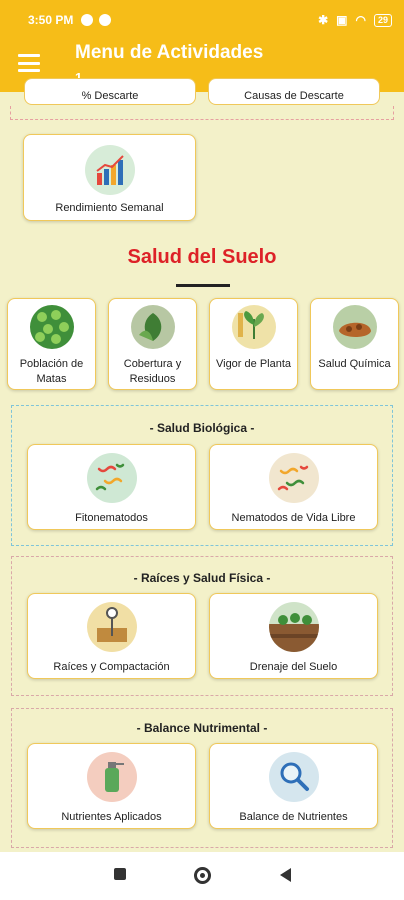 The height and width of the screenshot is (900, 404). I want to click on section-title: Salud del Suelo, so click(202, 257).